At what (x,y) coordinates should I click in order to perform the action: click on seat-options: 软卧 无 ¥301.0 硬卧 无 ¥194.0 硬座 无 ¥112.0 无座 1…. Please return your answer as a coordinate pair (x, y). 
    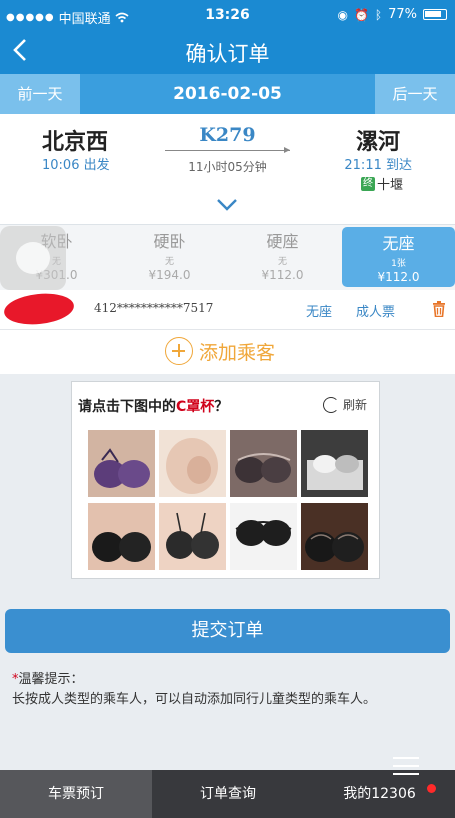
    Looking at the image, I should click on (227, 257).